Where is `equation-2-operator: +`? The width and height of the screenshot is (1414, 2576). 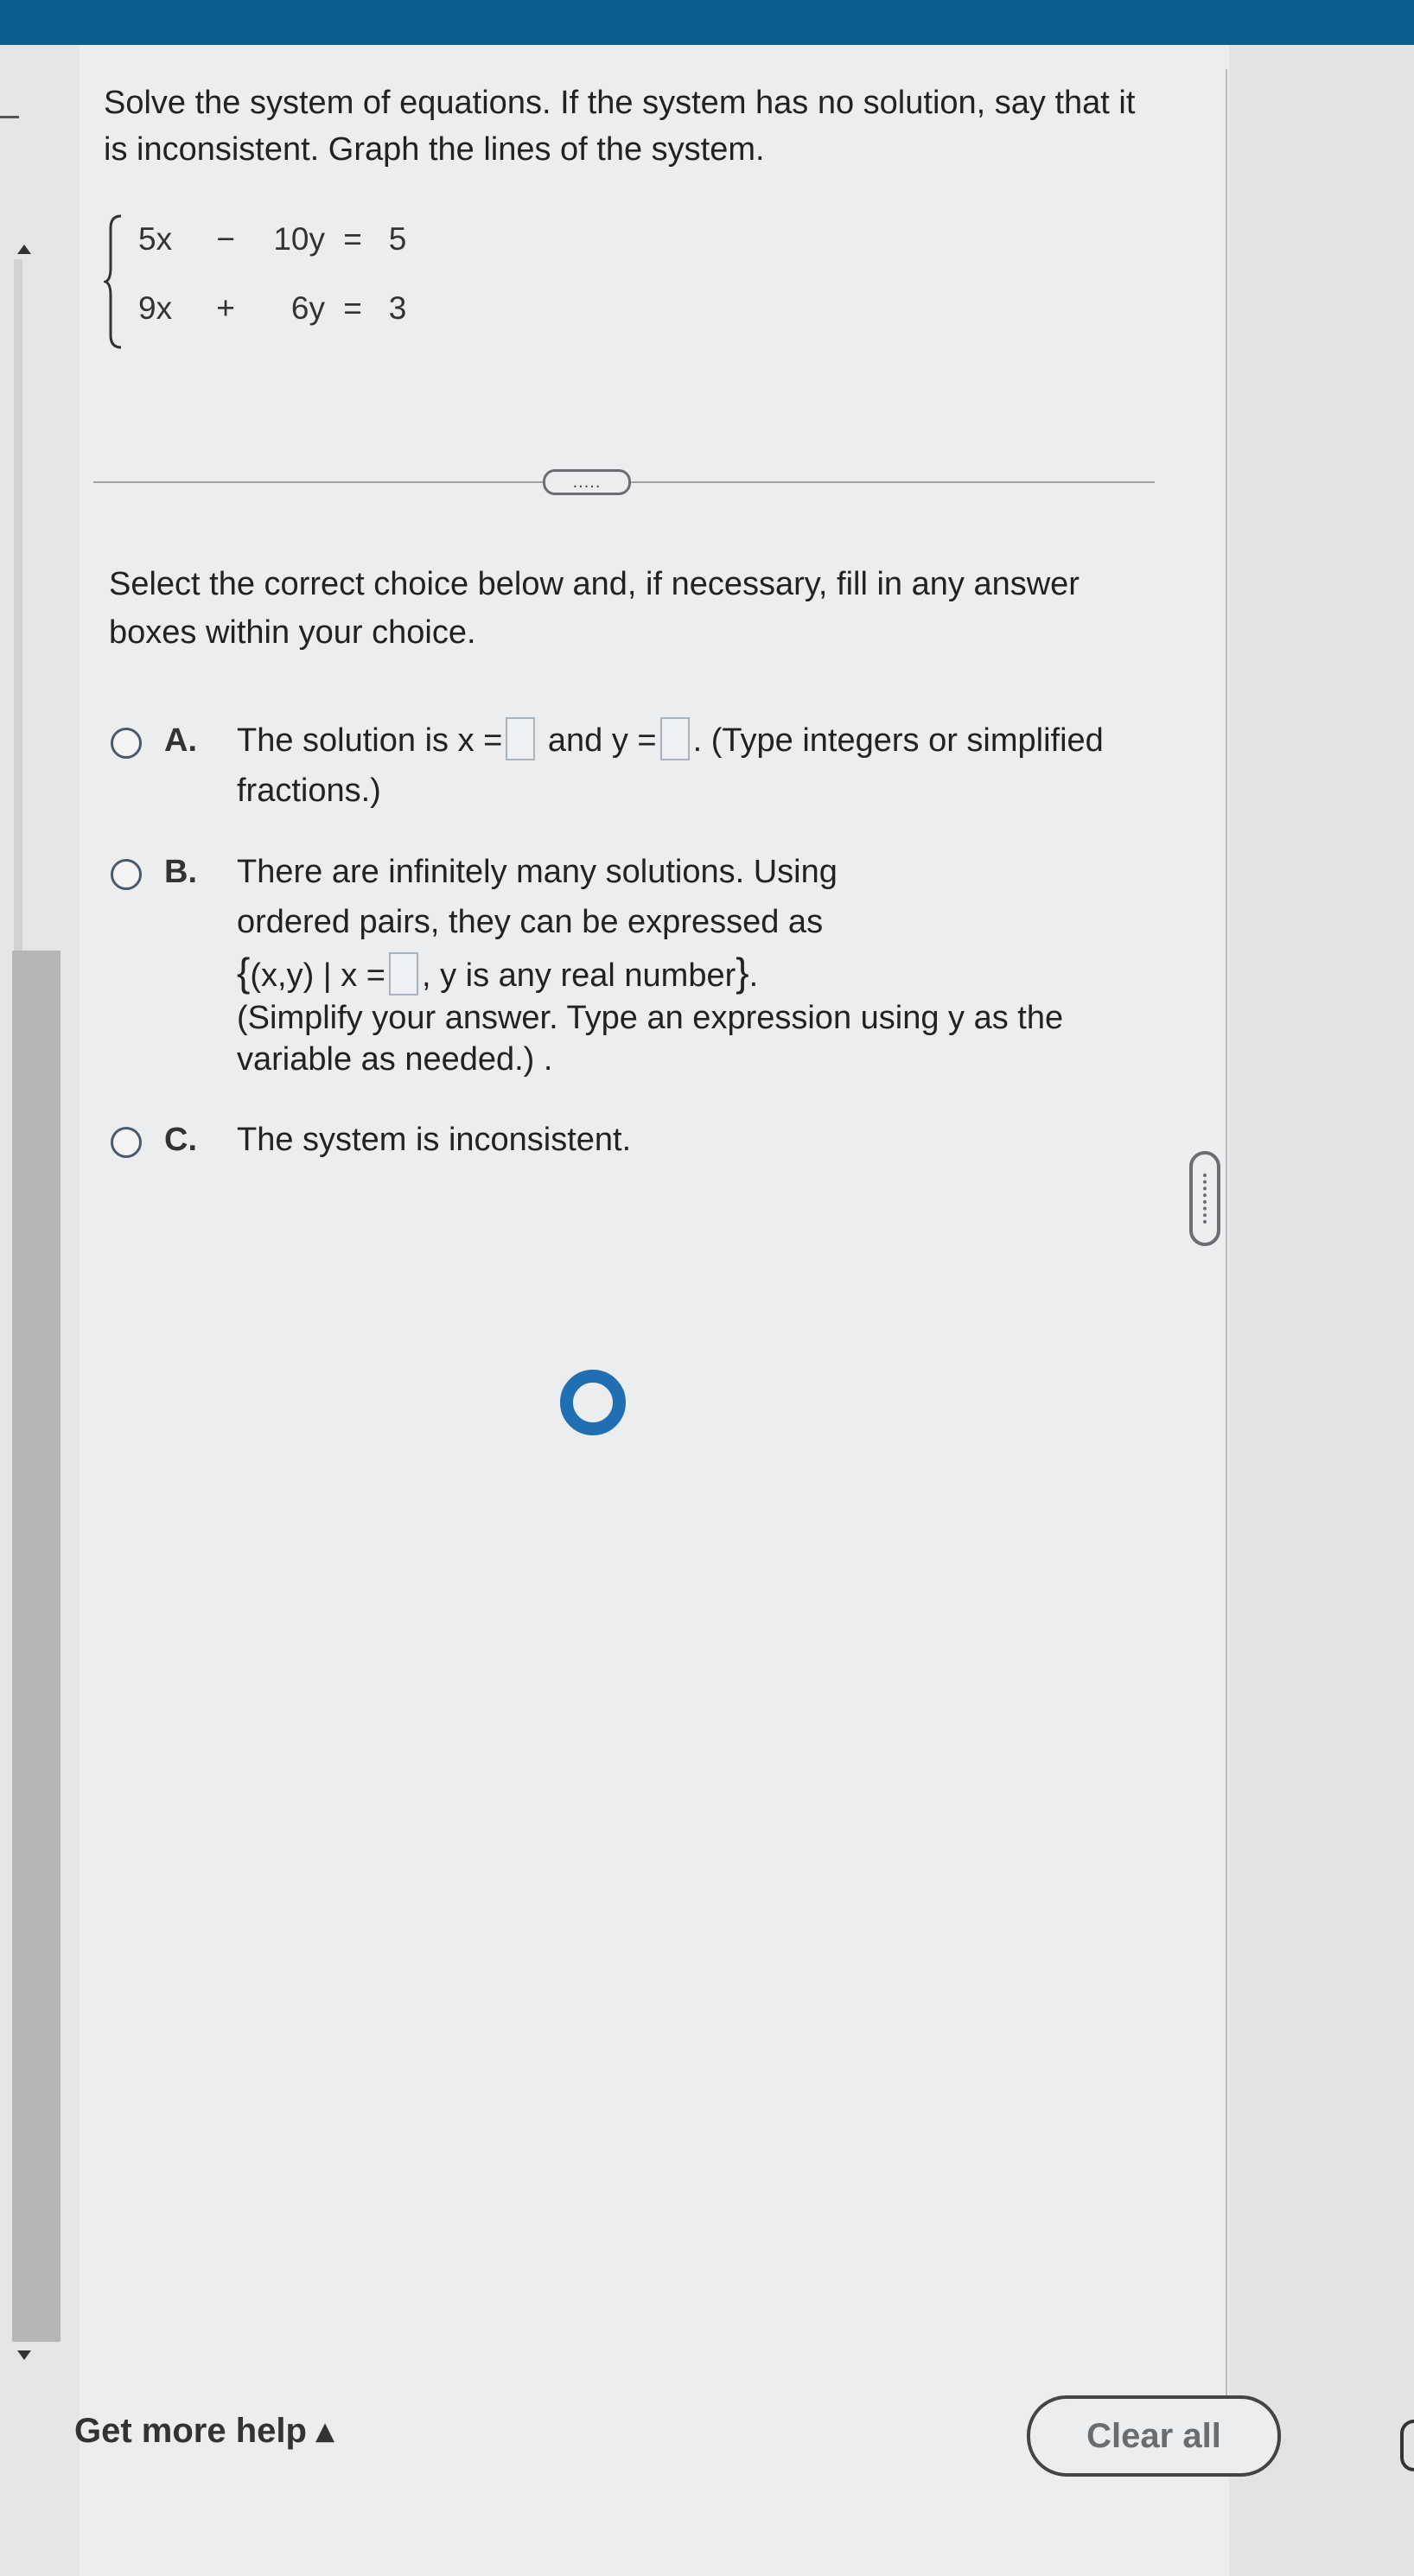
equation-2-operator: + is located at coordinates (225, 308).